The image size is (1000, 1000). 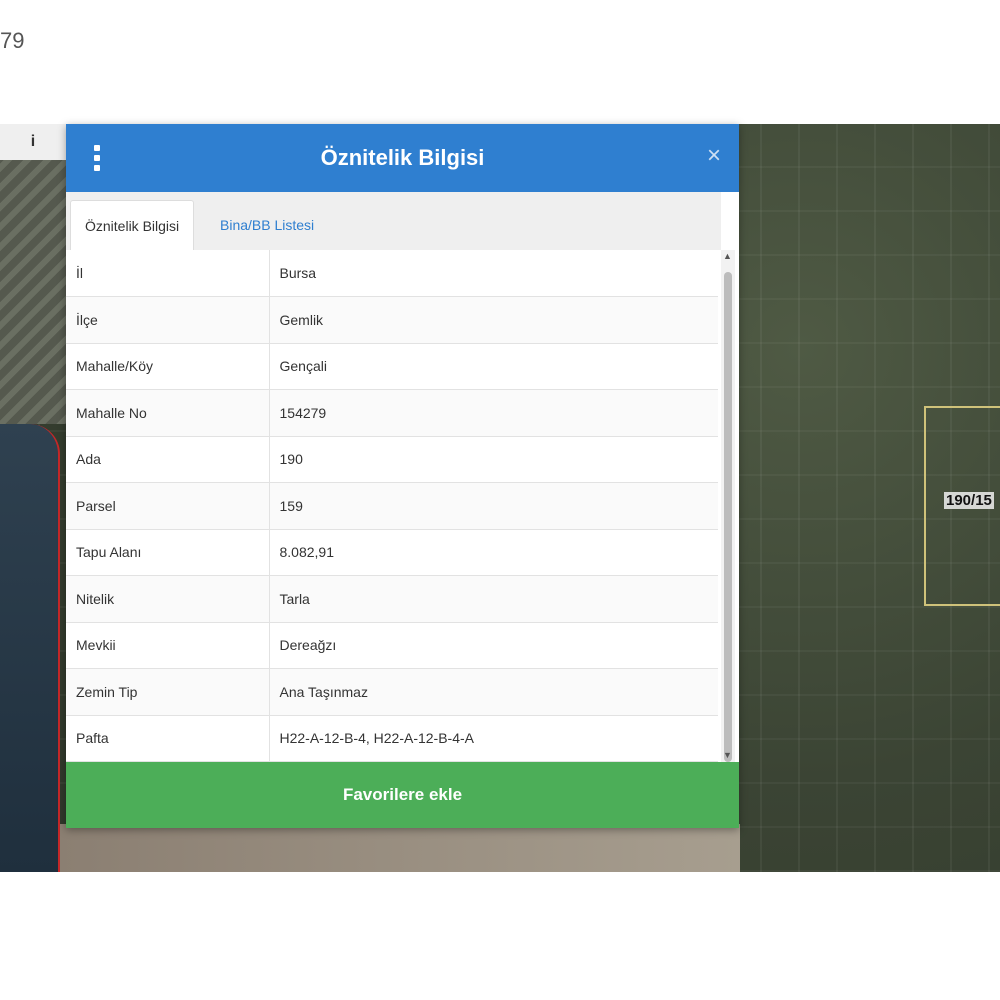 I want to click on row-value: Gençali, so click(x=493, y=366).